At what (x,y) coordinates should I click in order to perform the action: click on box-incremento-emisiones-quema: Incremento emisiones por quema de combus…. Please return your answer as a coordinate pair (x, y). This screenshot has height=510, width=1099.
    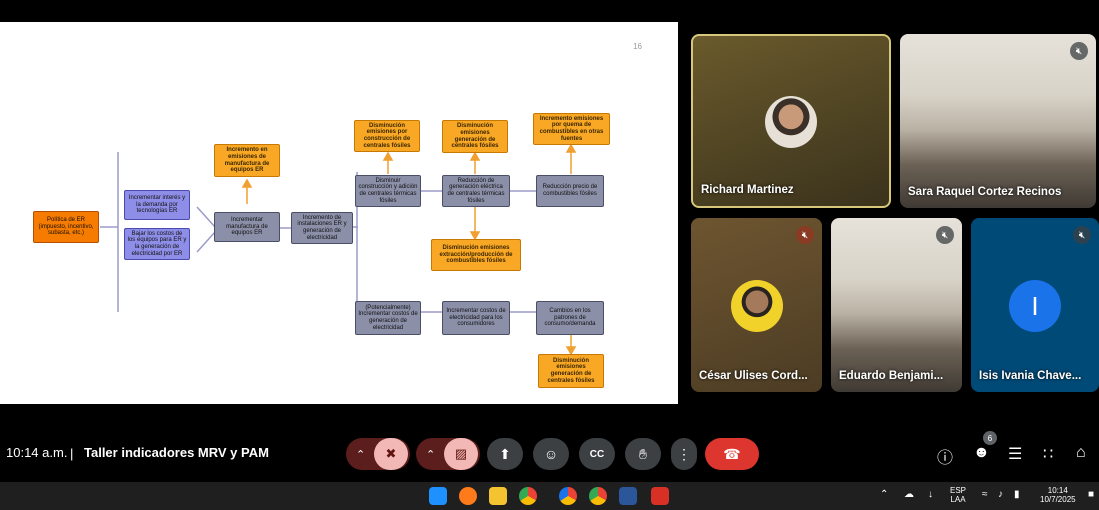
    Looking at the image, I should click on (571, 129).